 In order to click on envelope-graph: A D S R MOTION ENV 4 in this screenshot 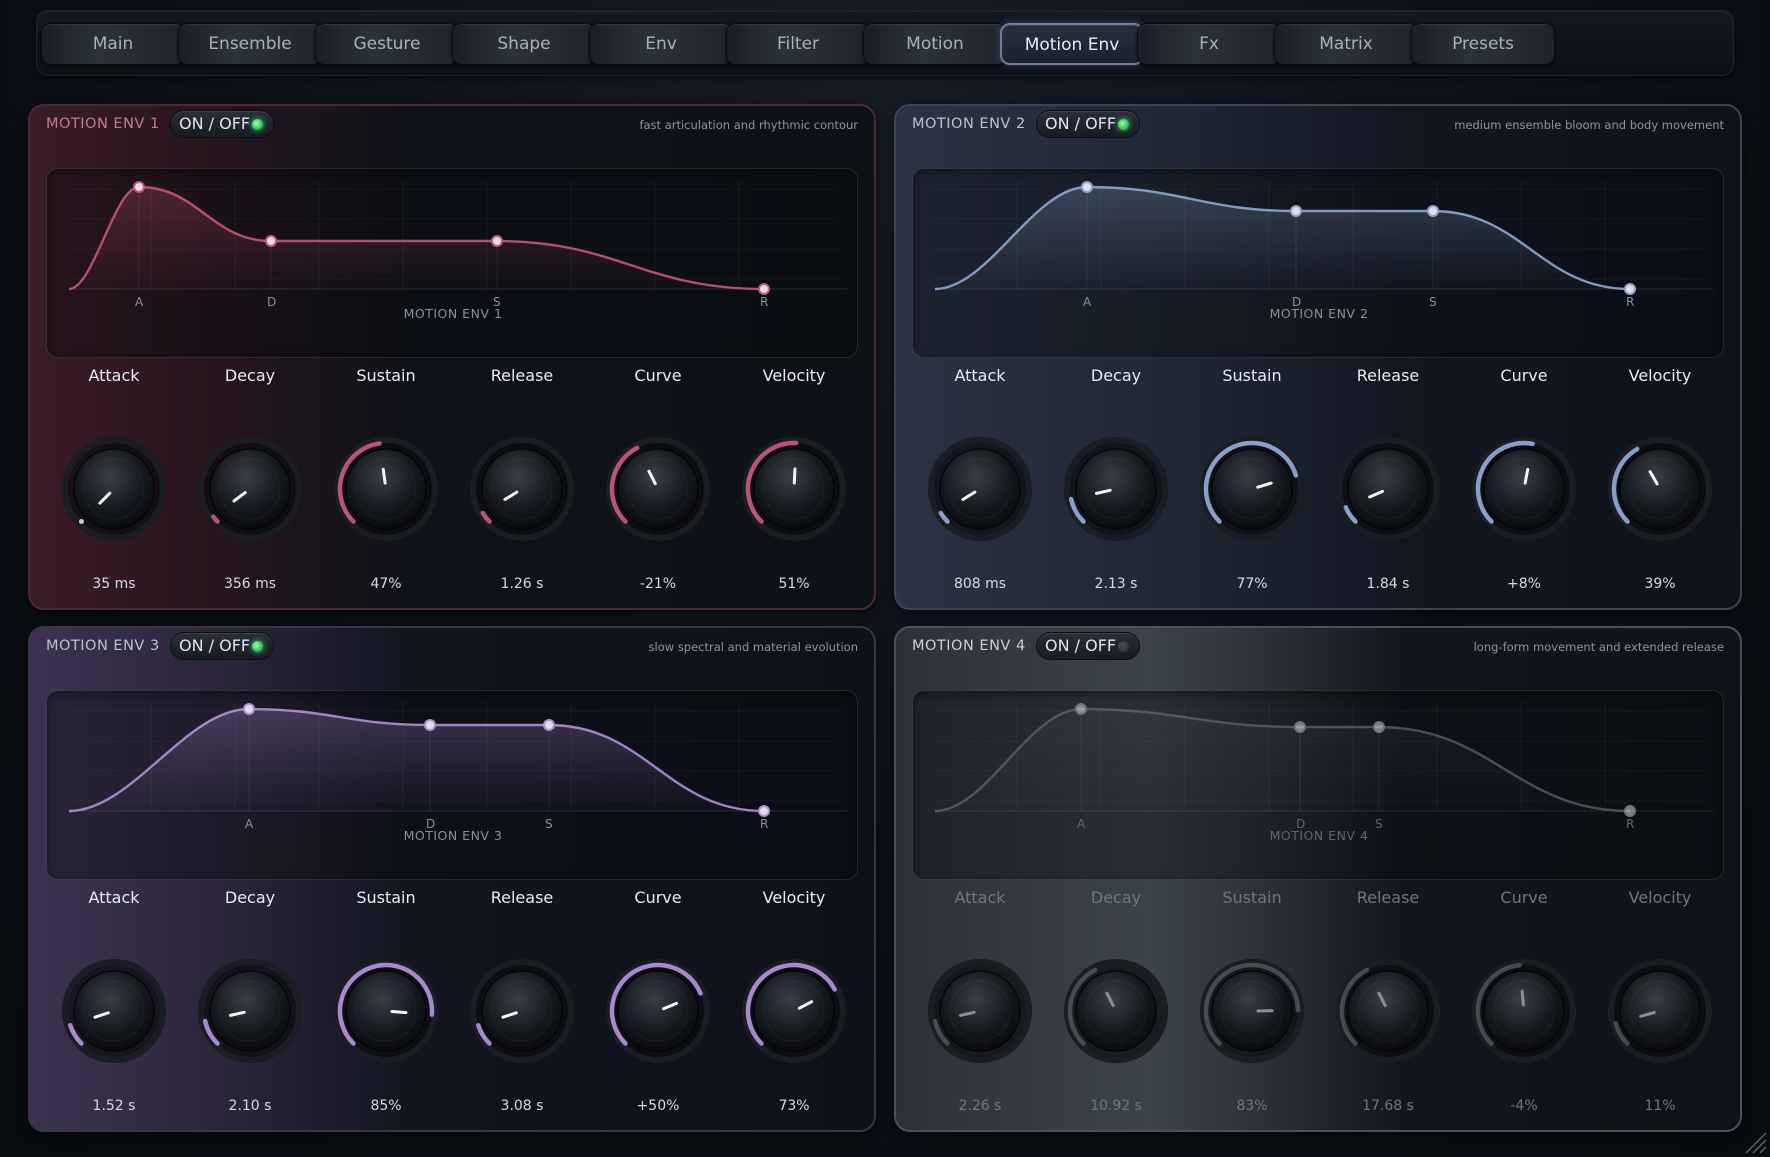, I will do `click(1318, 785)`.